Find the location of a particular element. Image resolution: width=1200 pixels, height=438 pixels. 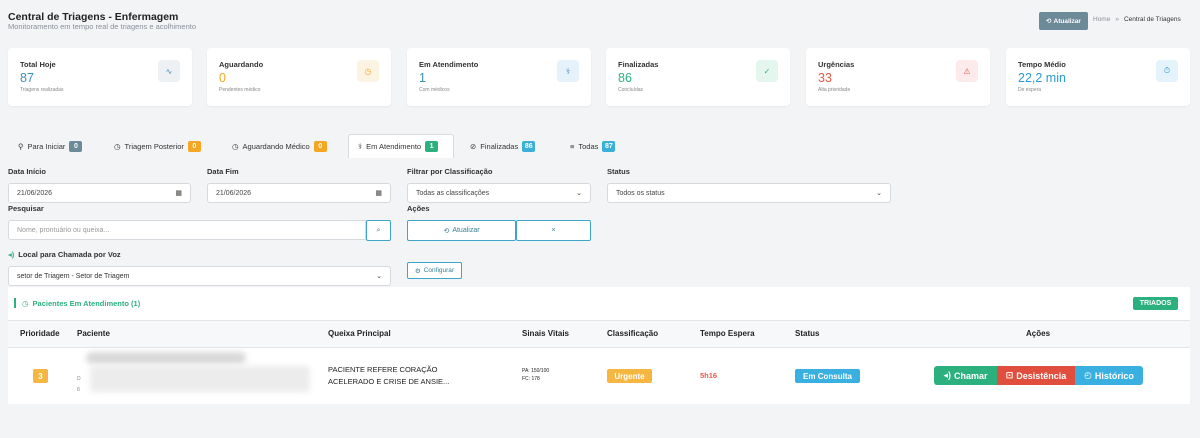

stat-label: Finalizadas is located at coordinates (638, 64).